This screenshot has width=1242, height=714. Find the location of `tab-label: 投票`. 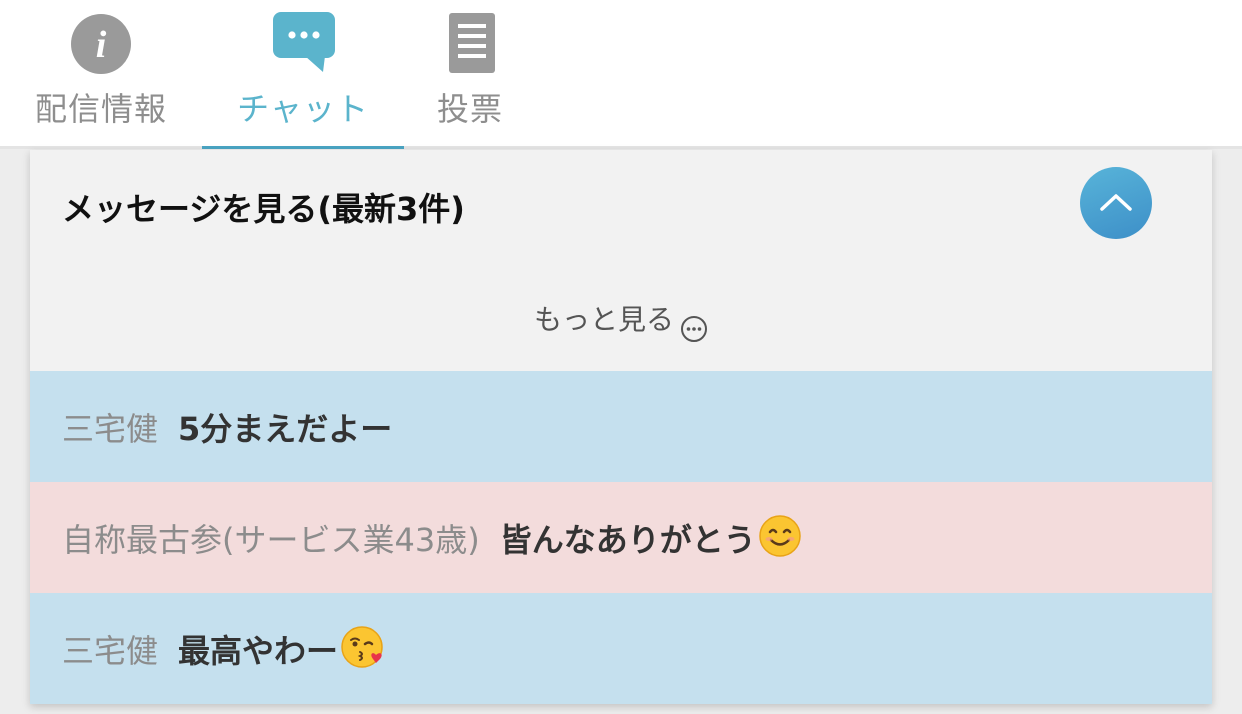

tab-label: 投票 is located at coordinates (469, 109).